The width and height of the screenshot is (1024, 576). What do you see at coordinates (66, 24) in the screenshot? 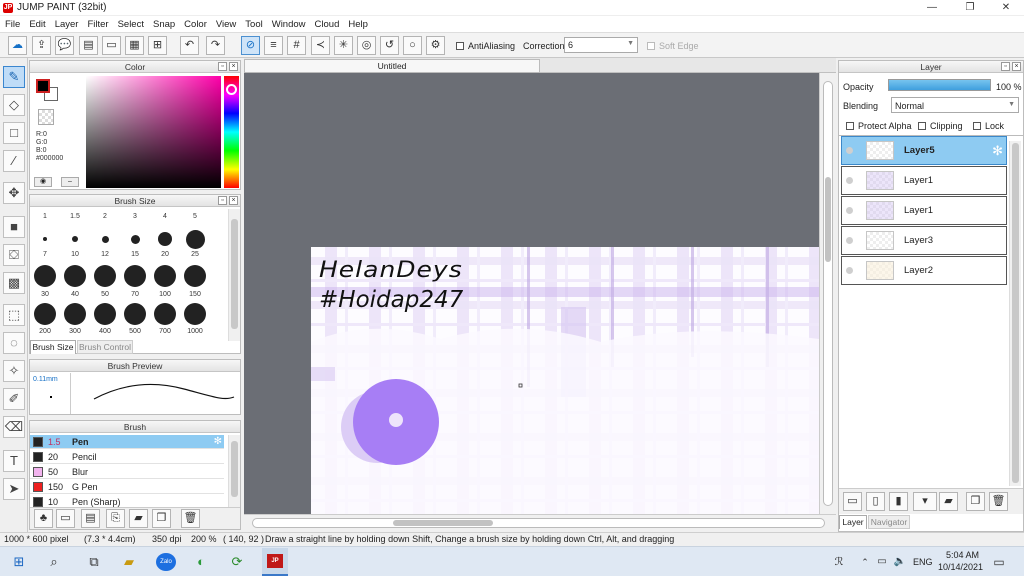
I see `menu-layer: Layer` at bounding box center [66, 24].